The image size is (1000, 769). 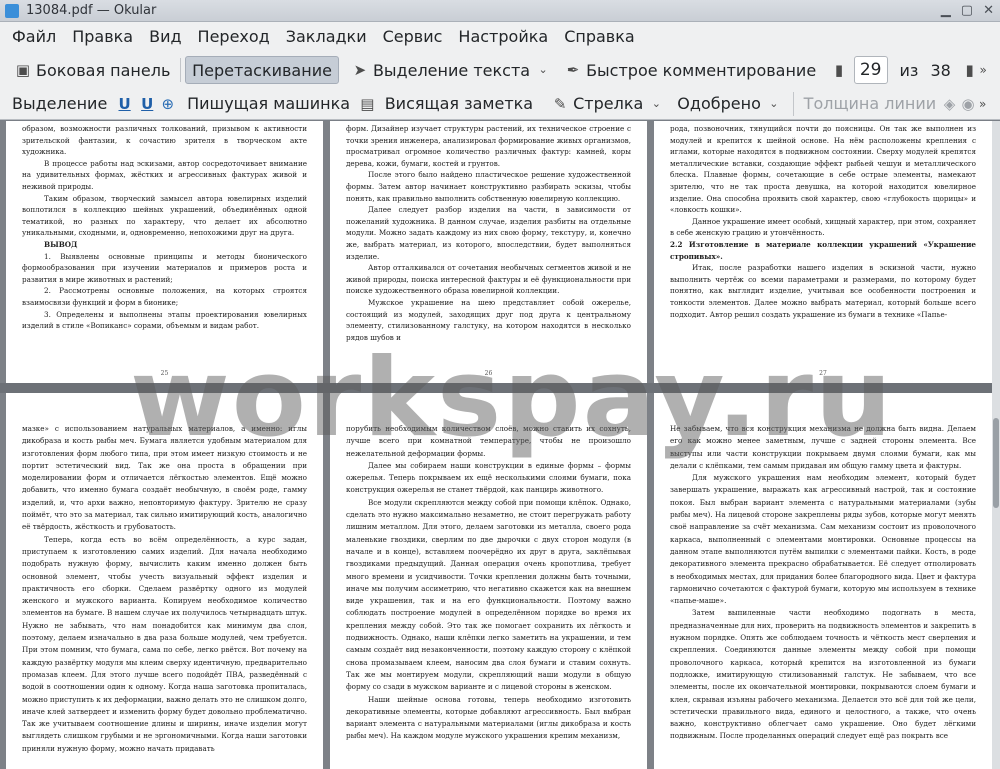 I want to click on page-number: 27, so click(x=823, y=373).